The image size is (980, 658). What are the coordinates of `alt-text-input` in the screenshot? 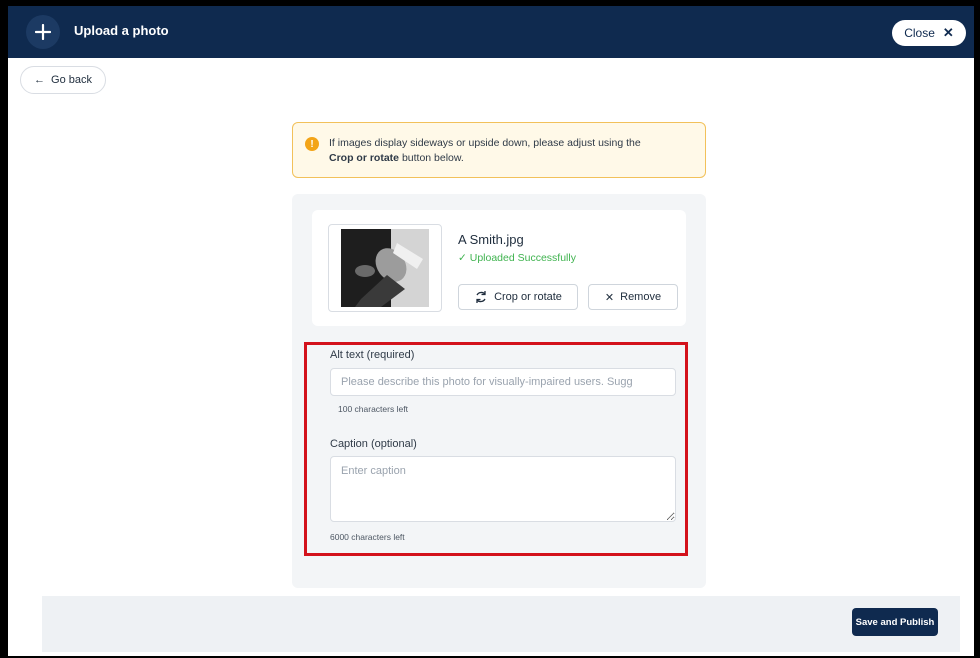 It's located at (503, 382).